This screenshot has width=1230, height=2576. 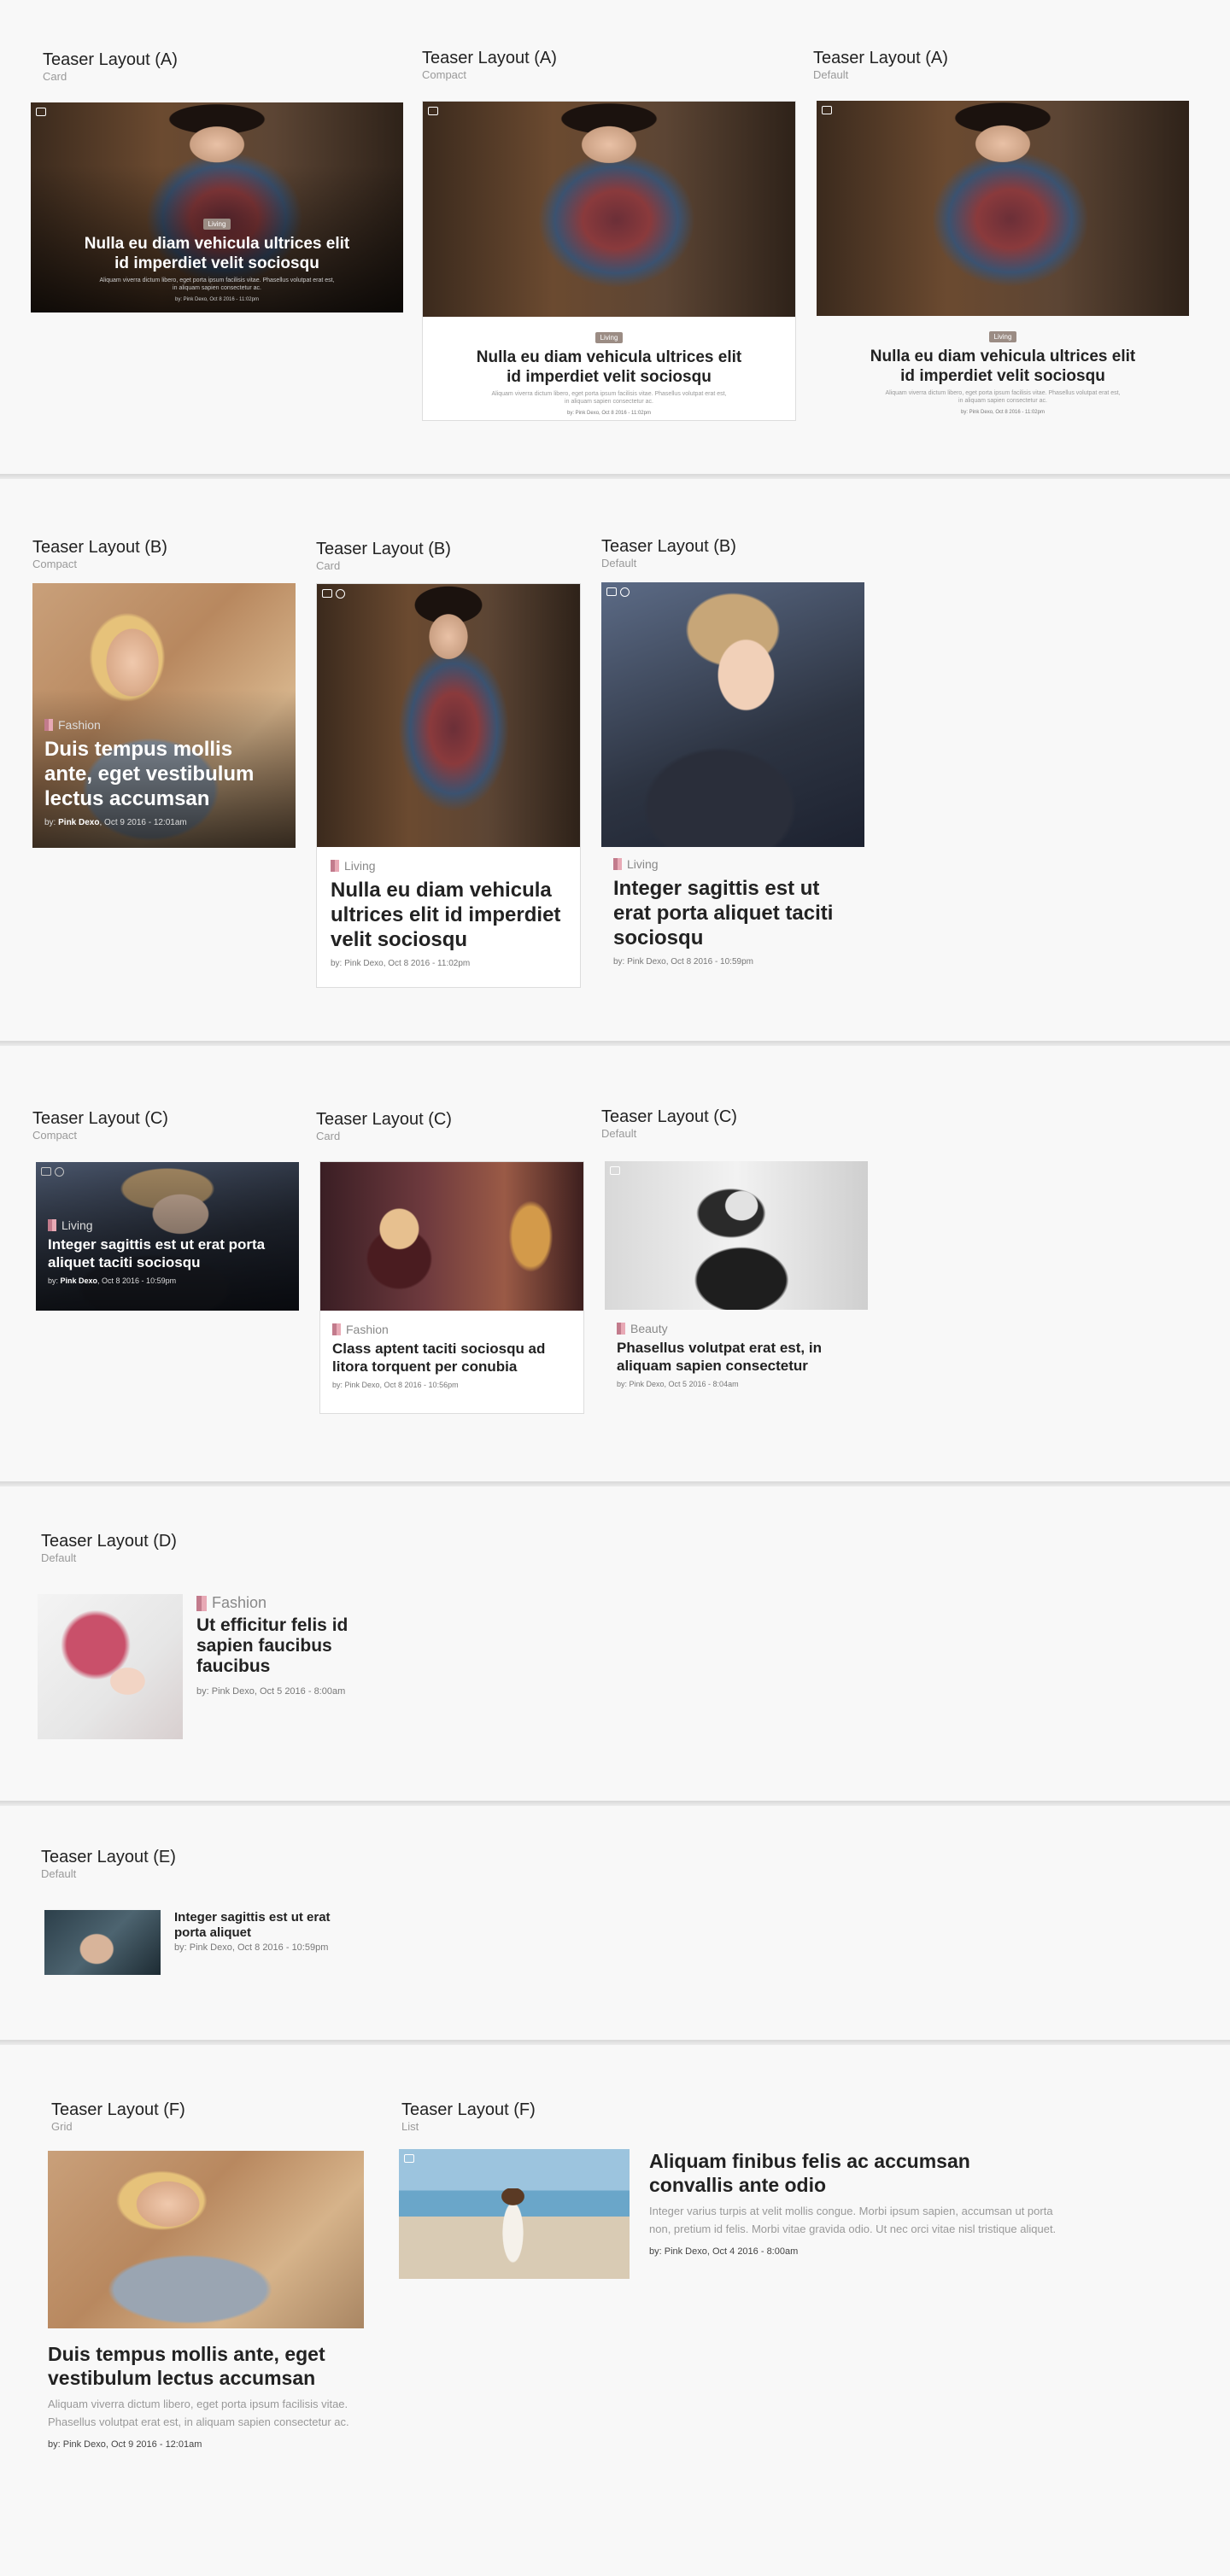 What do you see at coordinates (108, 1857) in the screenshot?
I see `layout-title: Teaser Layout (E)` at bounding box center [108, 1857].